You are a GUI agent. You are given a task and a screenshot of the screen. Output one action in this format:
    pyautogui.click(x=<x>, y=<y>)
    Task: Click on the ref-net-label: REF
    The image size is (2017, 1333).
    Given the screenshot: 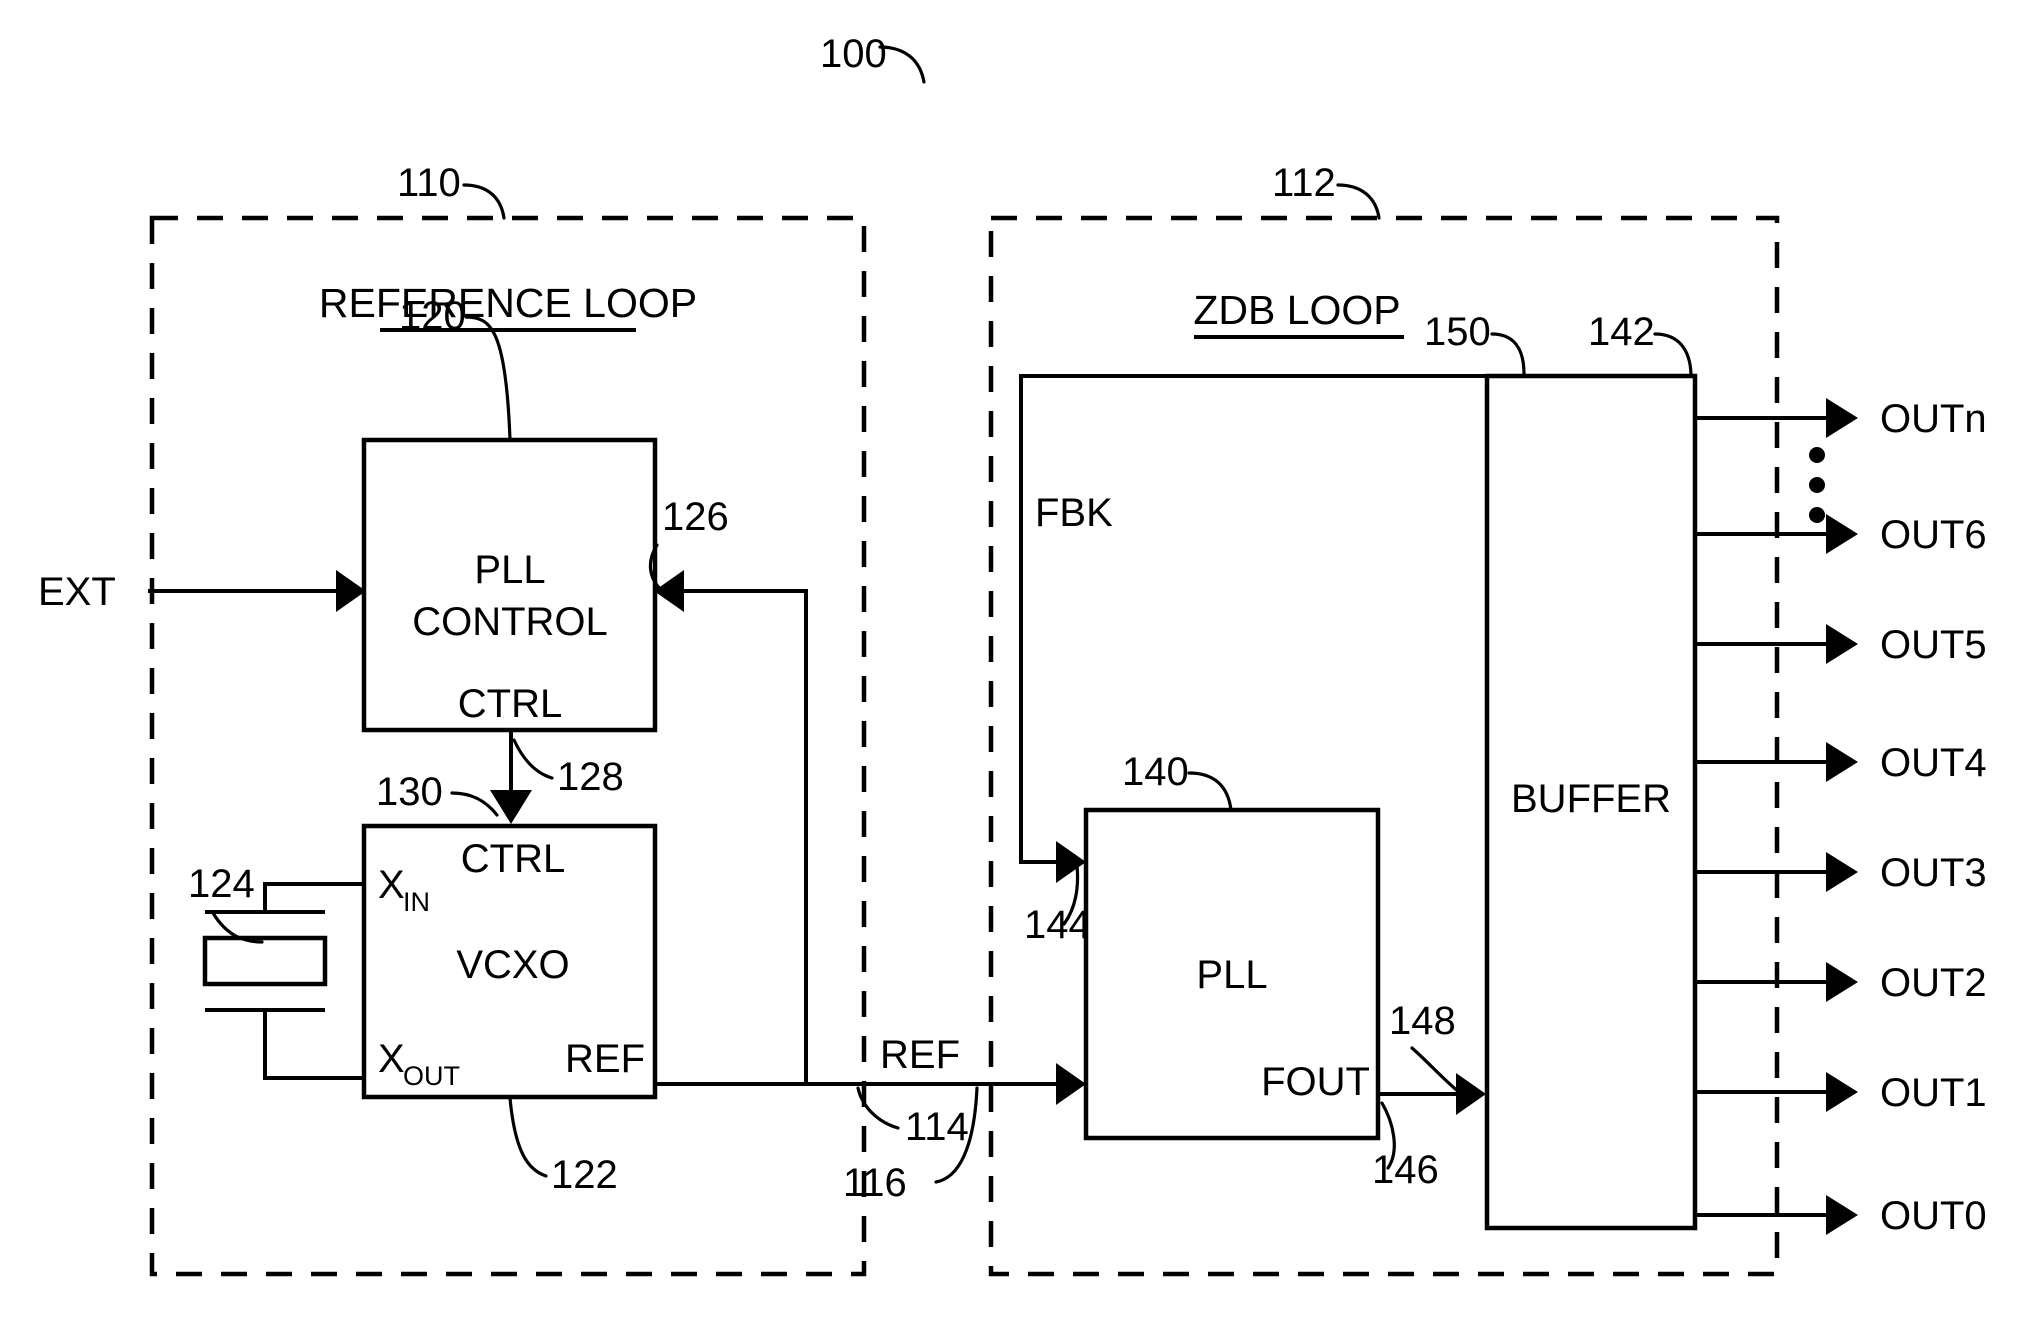 What is the action you would take?
    pyautogui.click(x=920, y=1055)
    